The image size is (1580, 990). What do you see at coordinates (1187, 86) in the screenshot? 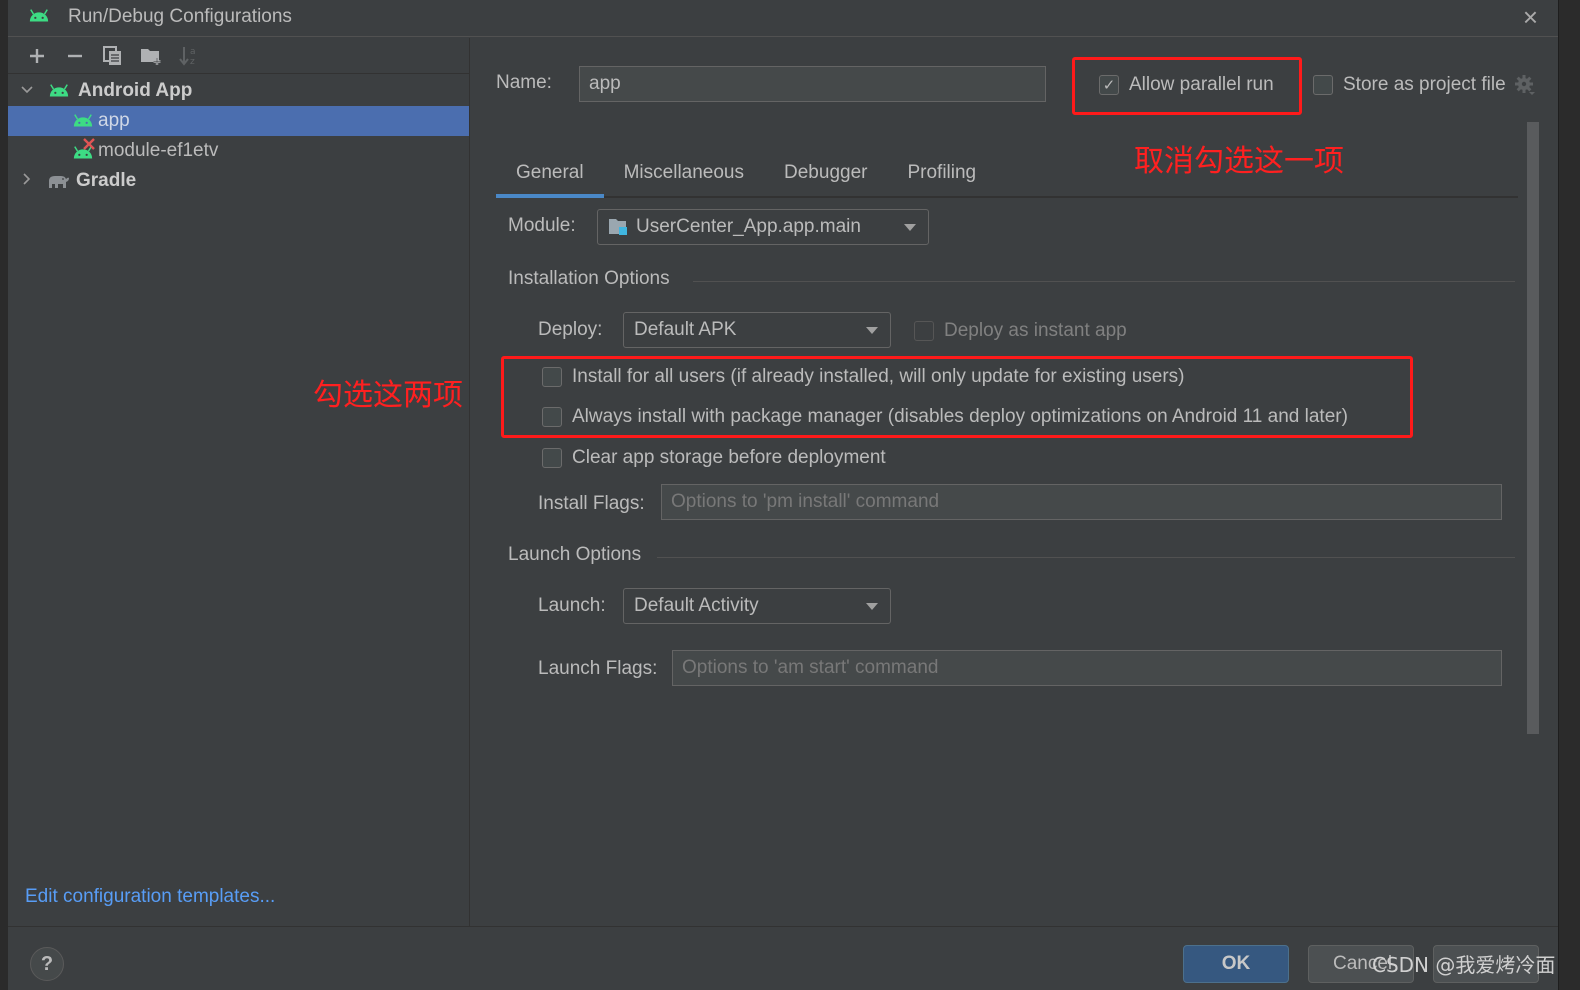
I see `annotation-box-parallel-run` at bounding box center [1187, 86].